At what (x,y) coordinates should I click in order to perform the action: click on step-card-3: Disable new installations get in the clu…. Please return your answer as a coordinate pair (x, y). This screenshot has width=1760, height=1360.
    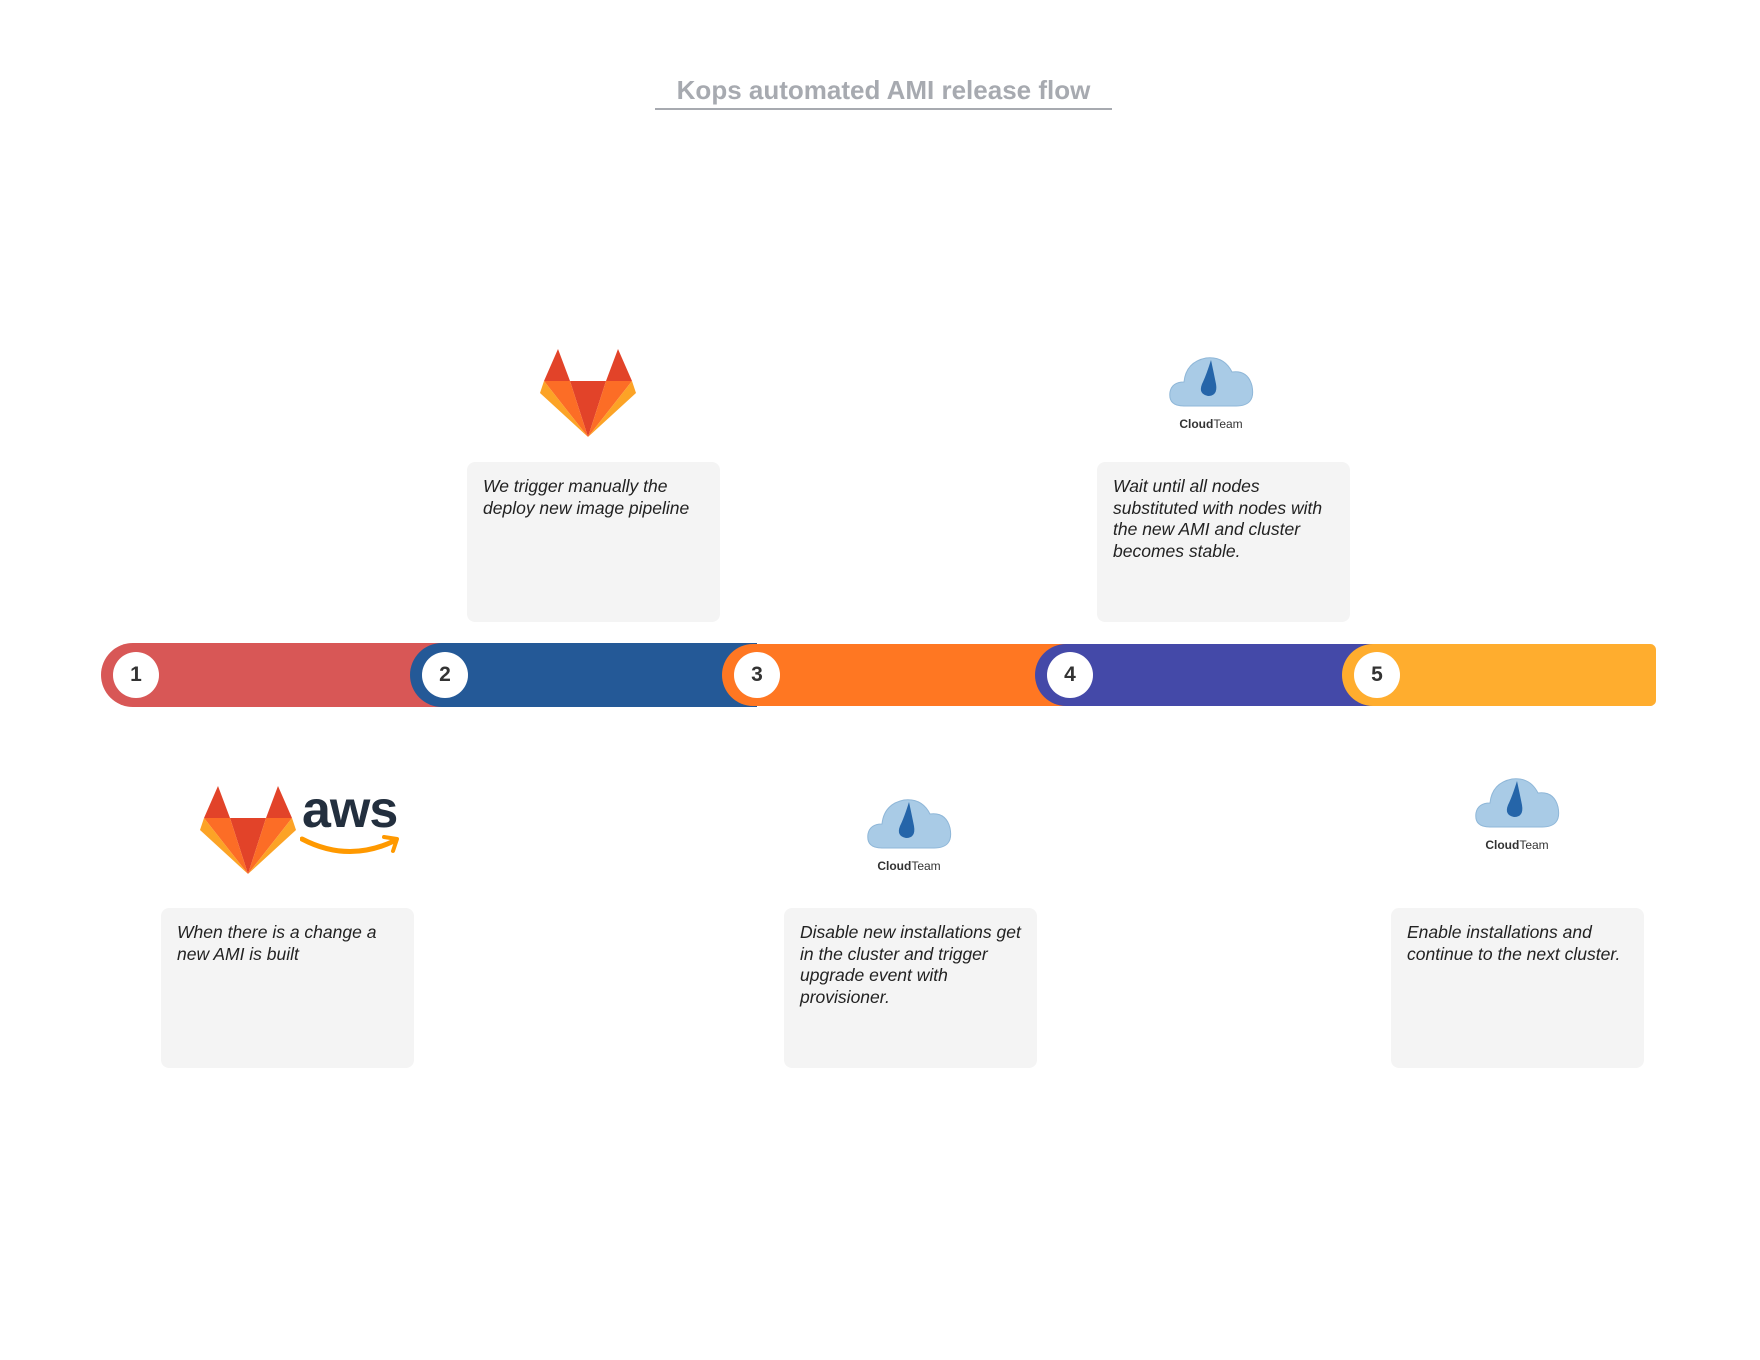
    Looking at the image, I should click on (910, 988).